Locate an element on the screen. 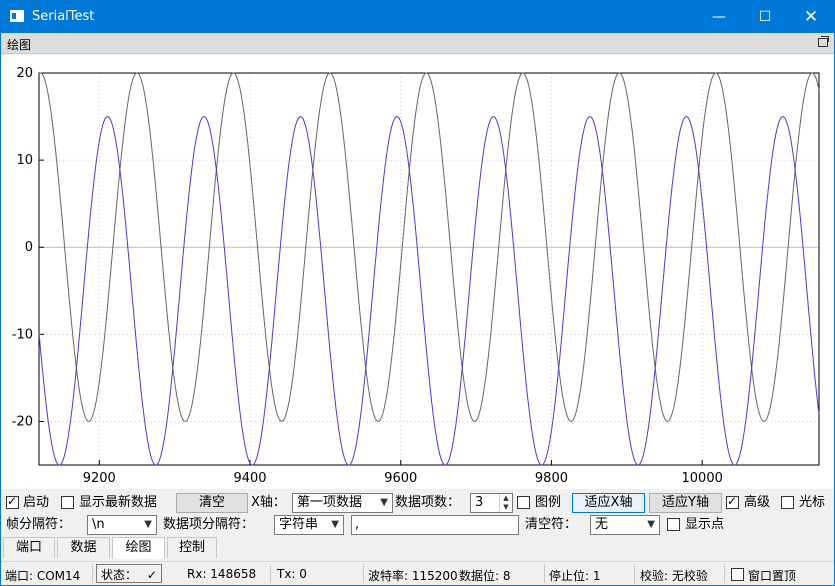 This screenshot has height=586, width=835. status-baud: 波特率: 115200 is located at coordinates (413, 576).